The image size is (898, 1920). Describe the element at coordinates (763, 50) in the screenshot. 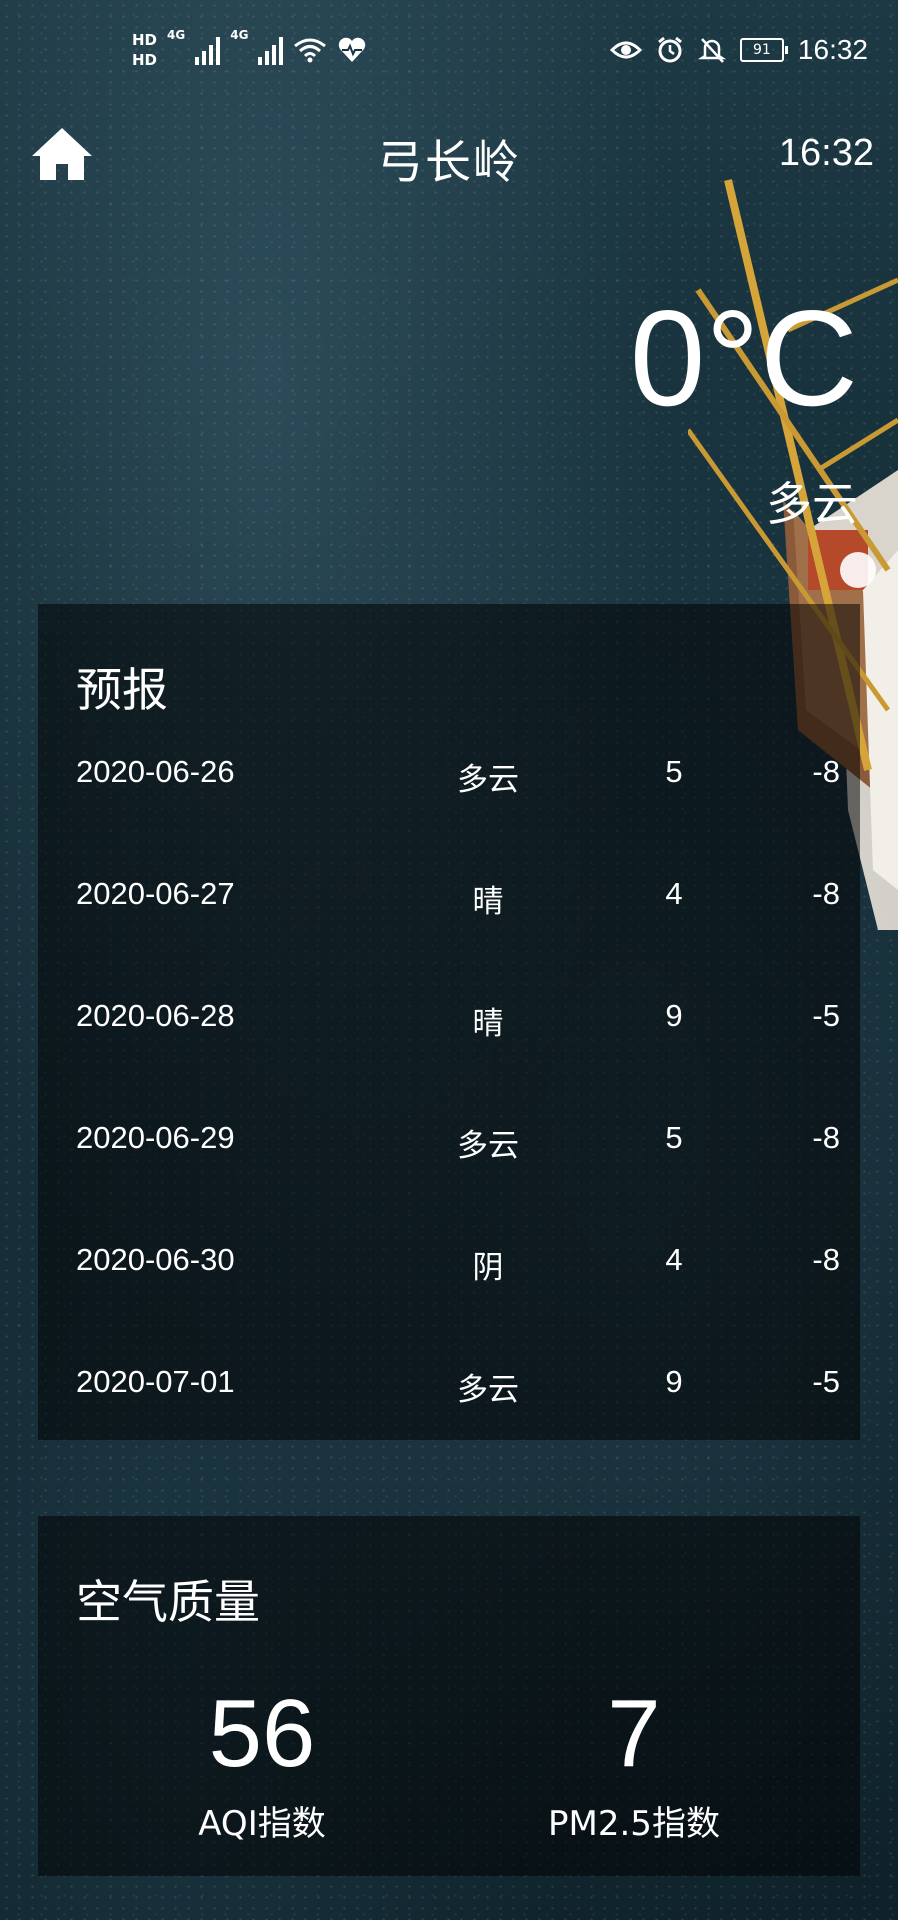

I see `battery-icon: 91` at that location.